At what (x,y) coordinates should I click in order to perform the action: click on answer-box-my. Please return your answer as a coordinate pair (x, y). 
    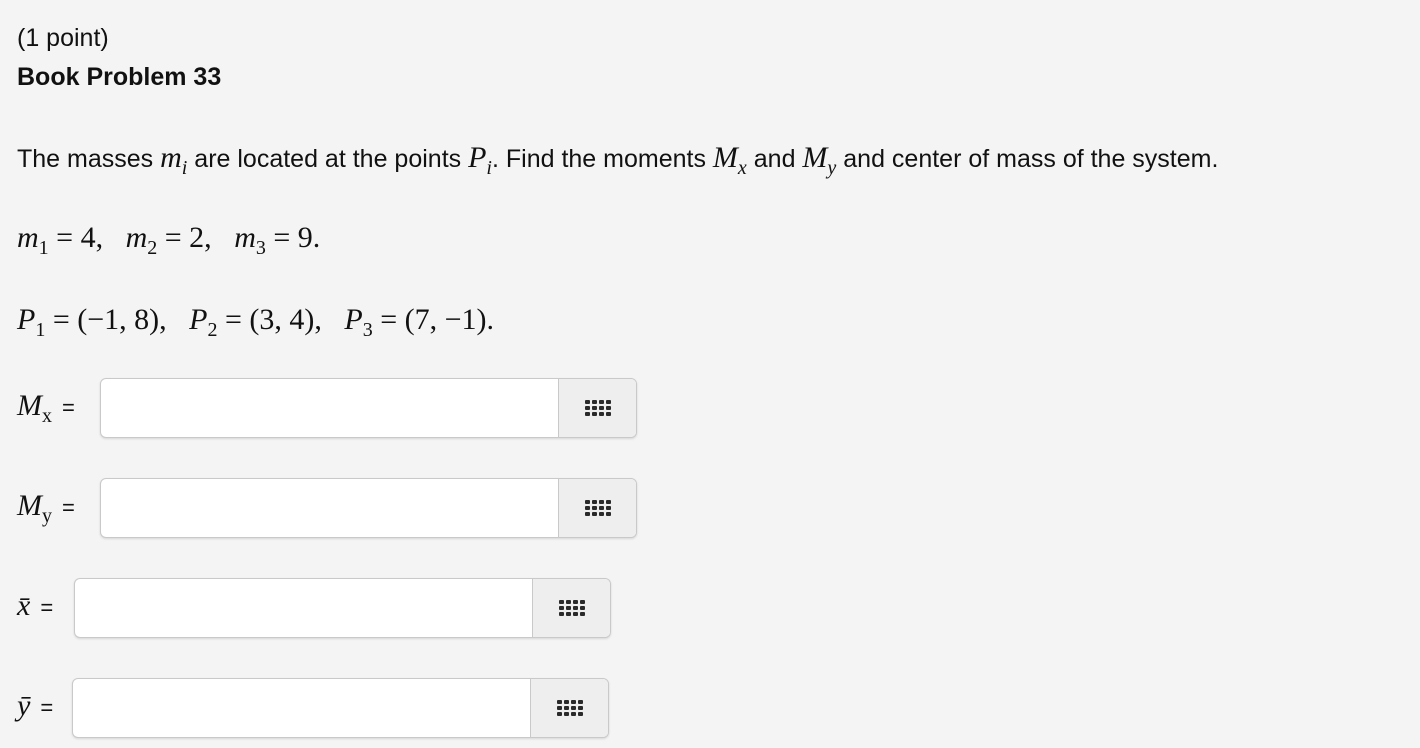
    Looking at the image, I should click on (368, 508).